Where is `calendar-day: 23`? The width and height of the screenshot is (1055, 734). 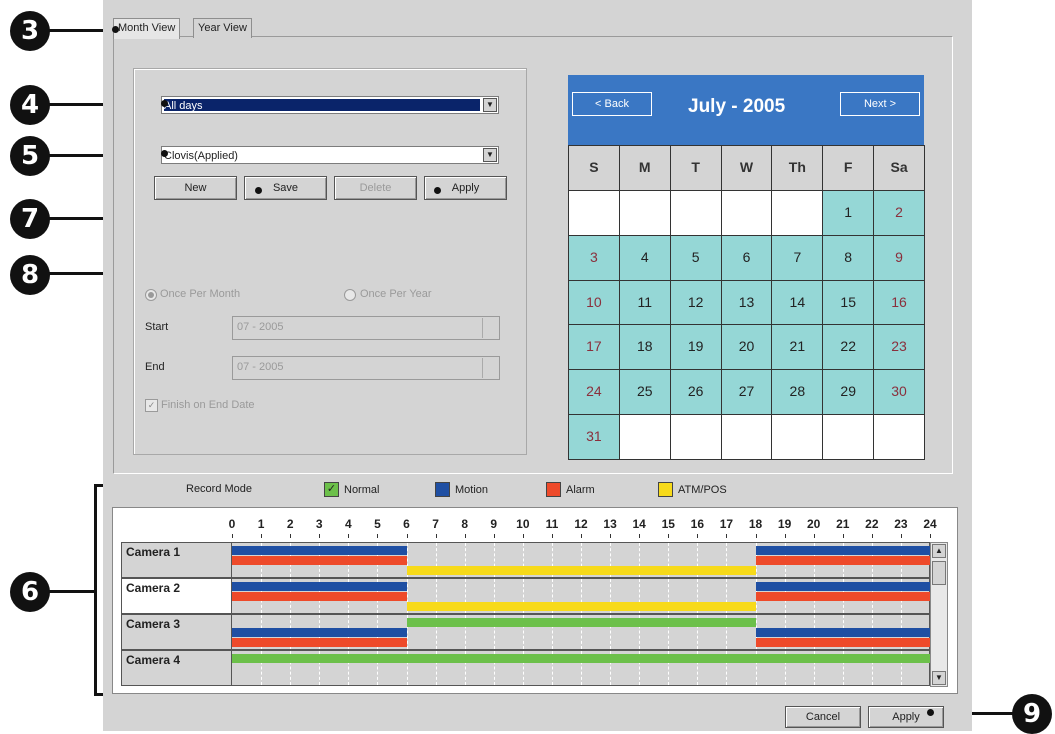
calendar-day: 23 is located at coordinates (899, 347).